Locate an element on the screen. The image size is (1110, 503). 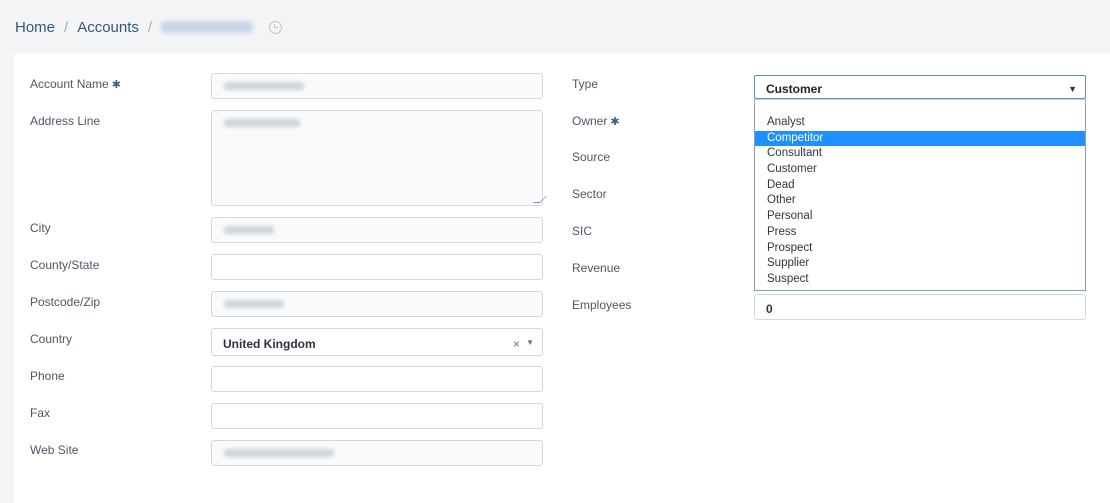
breadcrumb: Home / Accounts / is located at coordinates (149, 27).